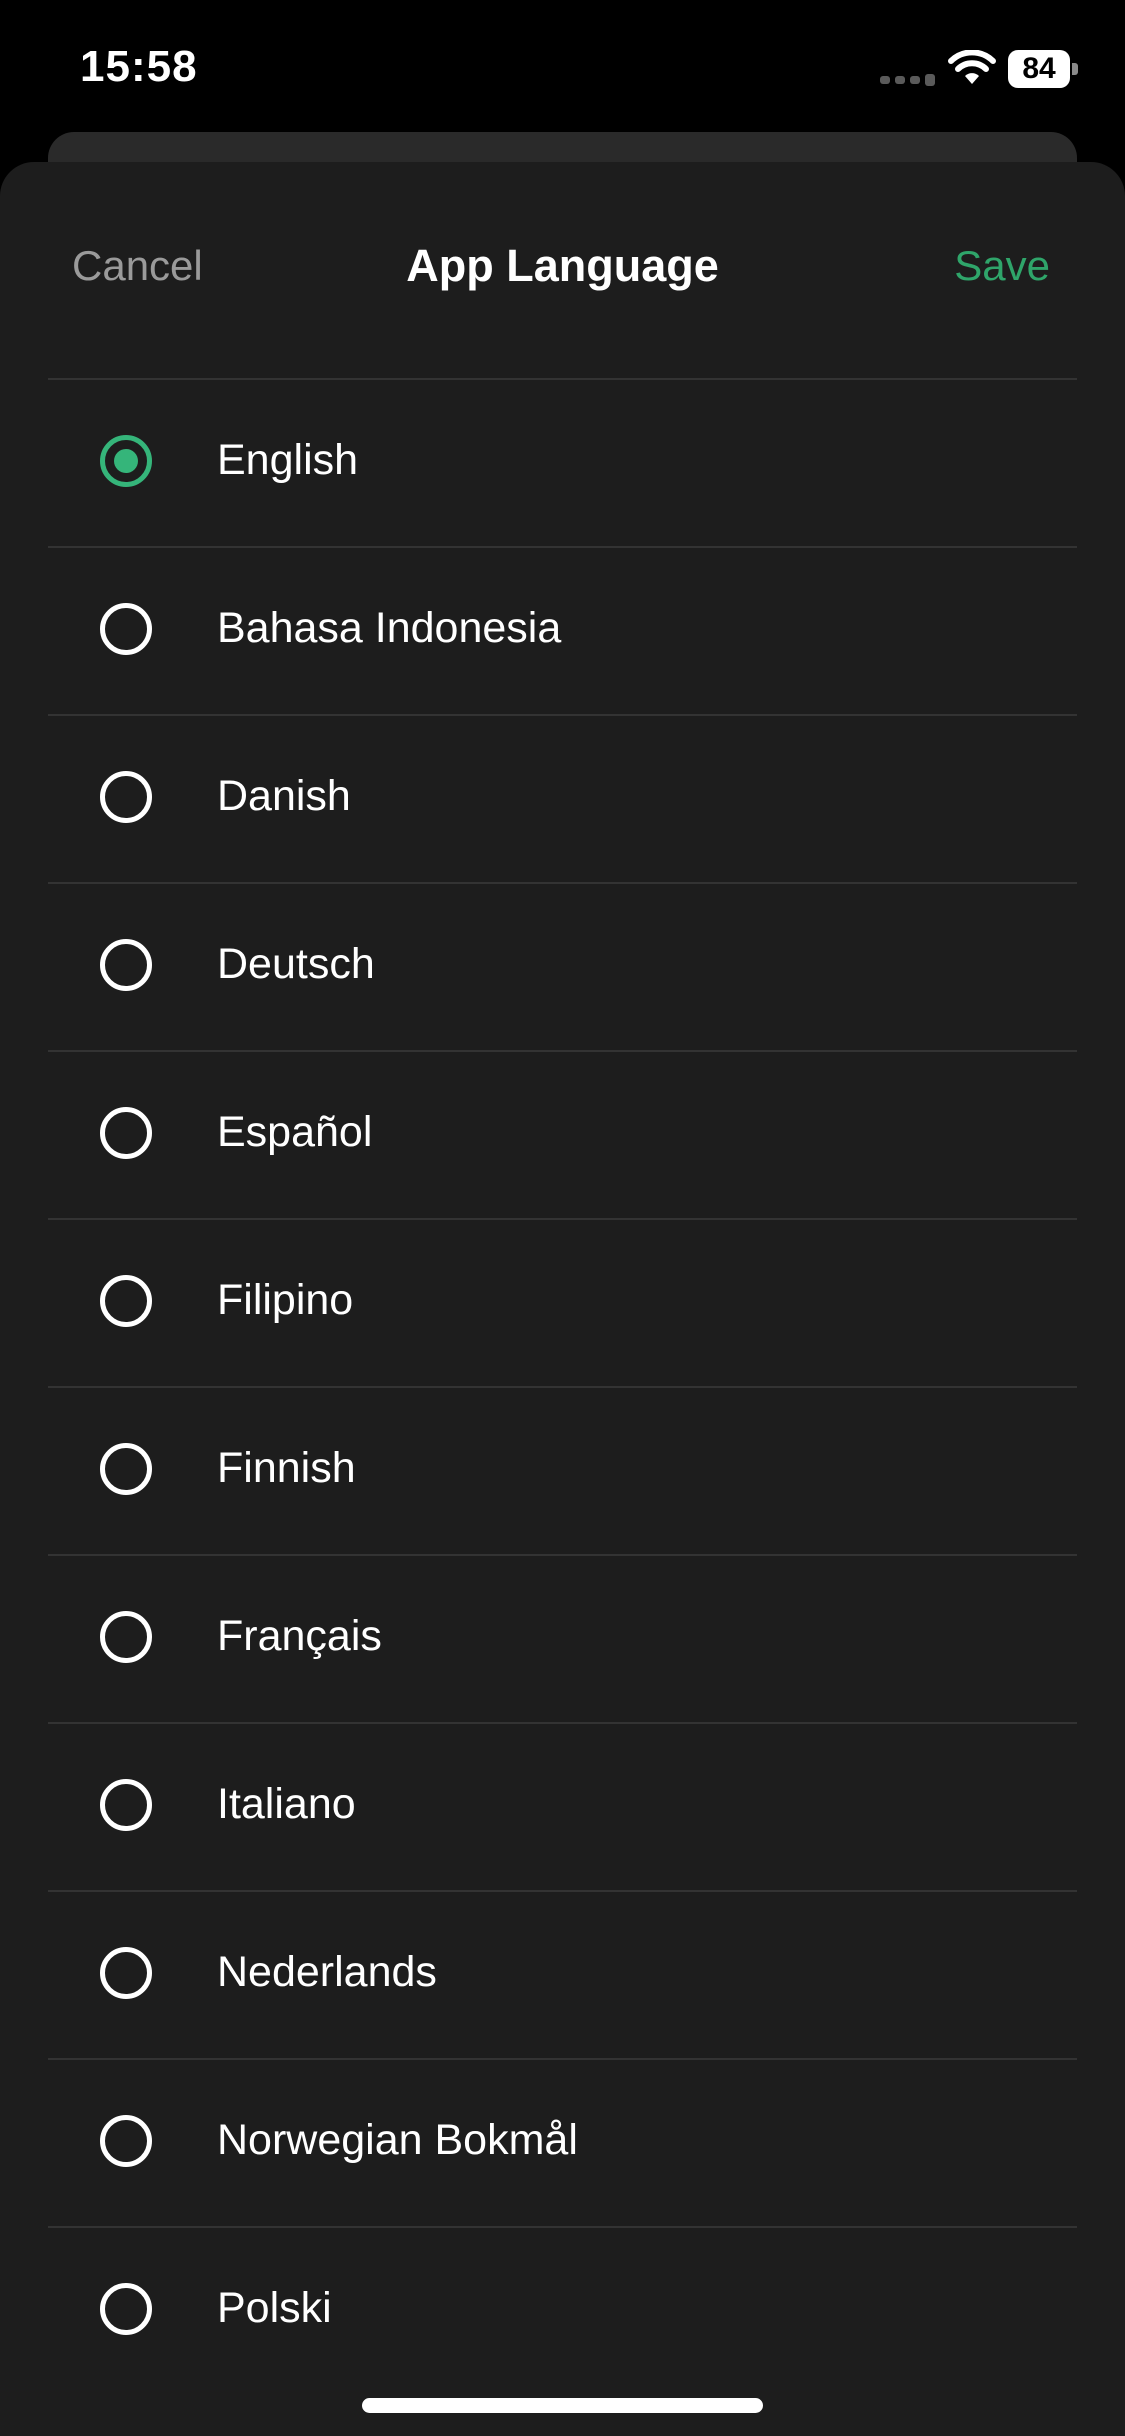 This screenshot has height=2436, width=1125. Describe the element at coordinates (1039, 69) in the screenshot. I see `battery-level: 84` at that location.